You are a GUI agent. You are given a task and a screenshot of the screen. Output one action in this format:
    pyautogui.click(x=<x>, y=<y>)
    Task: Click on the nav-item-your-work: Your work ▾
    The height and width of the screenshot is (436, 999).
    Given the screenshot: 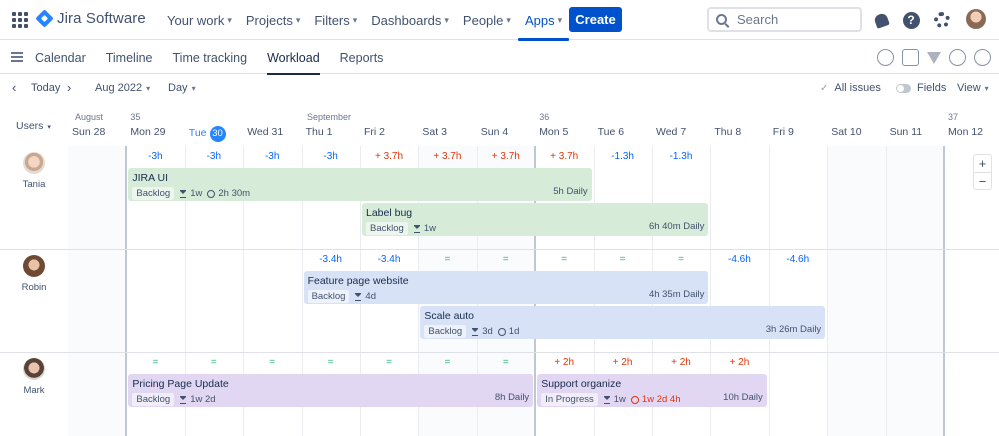 What is the action you would take?
    pyautogui.click(x=199, y=20)
    